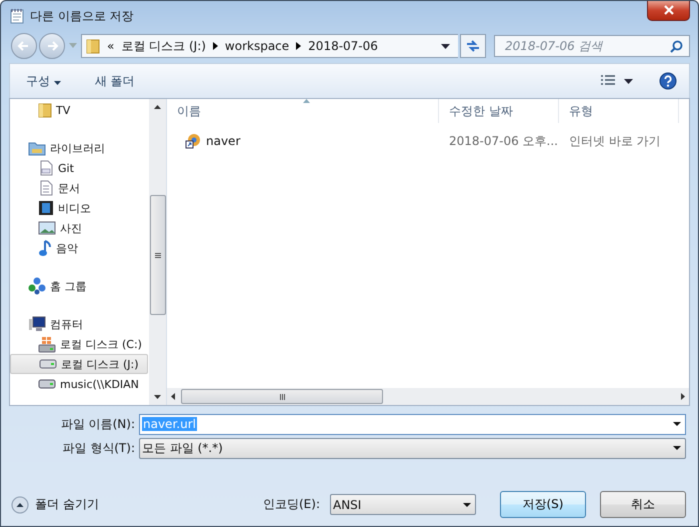 This screenshot has width=699, height=527. What do you see at coordinates (98, 448) in the screenshot?
I see `file-type-label: 파일 형식(T):` at bounding box center [98, 448].